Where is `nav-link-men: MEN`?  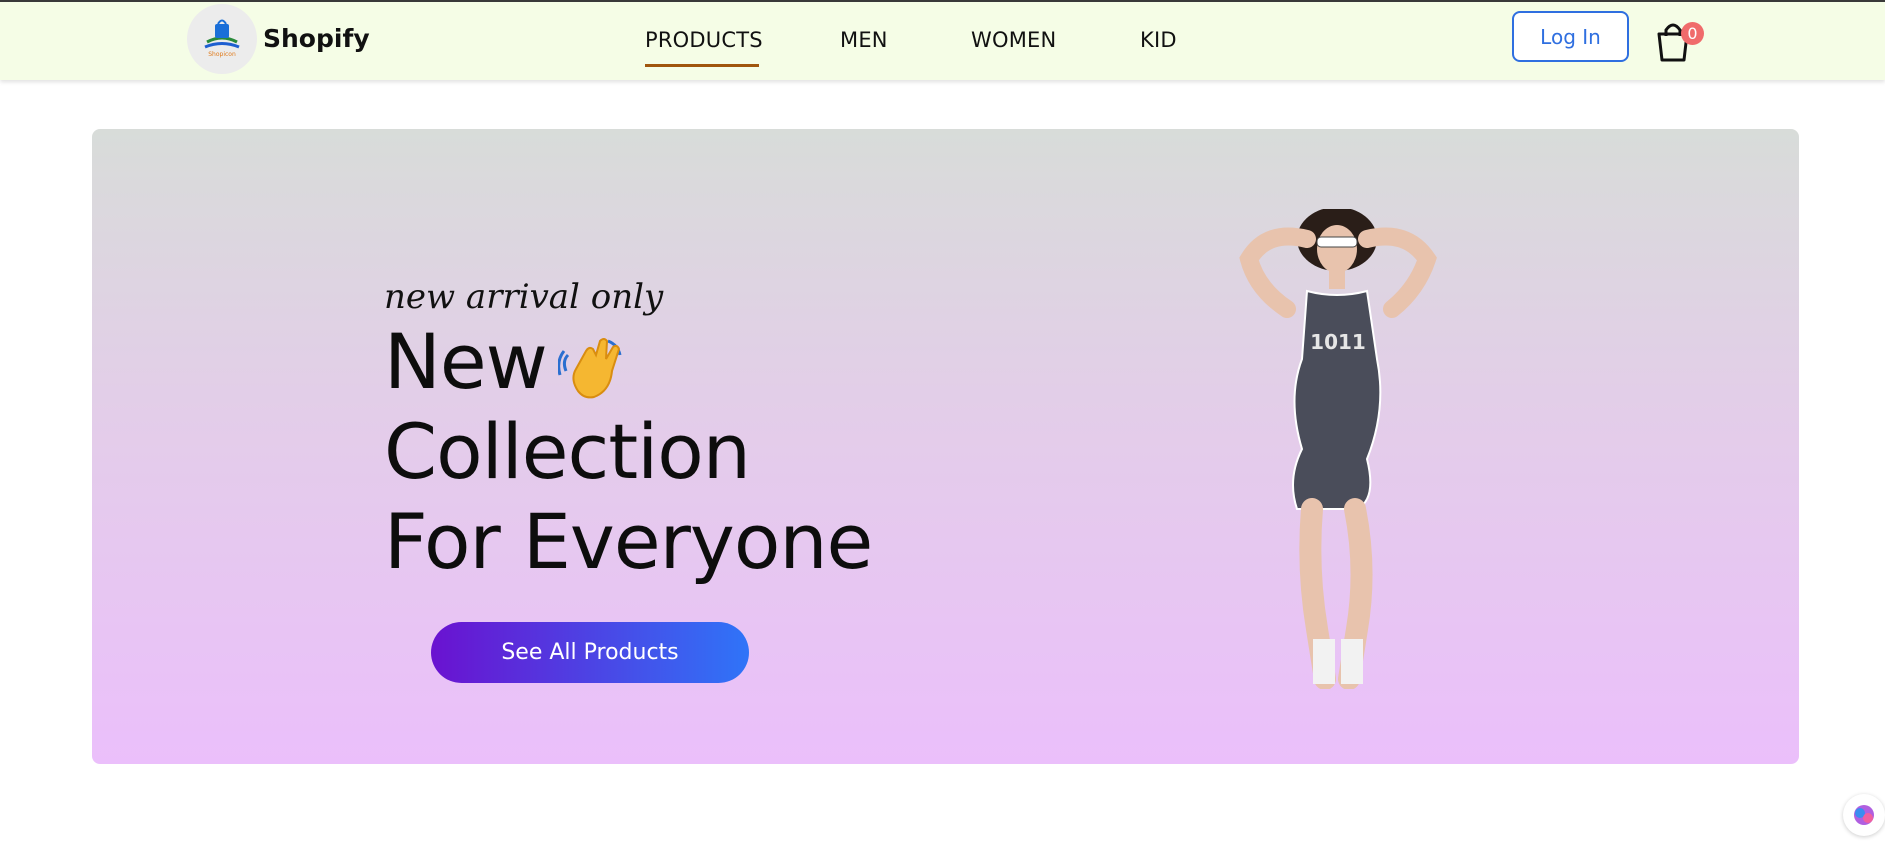 nav-link-men: MEN is located at coordinates (864, 40).